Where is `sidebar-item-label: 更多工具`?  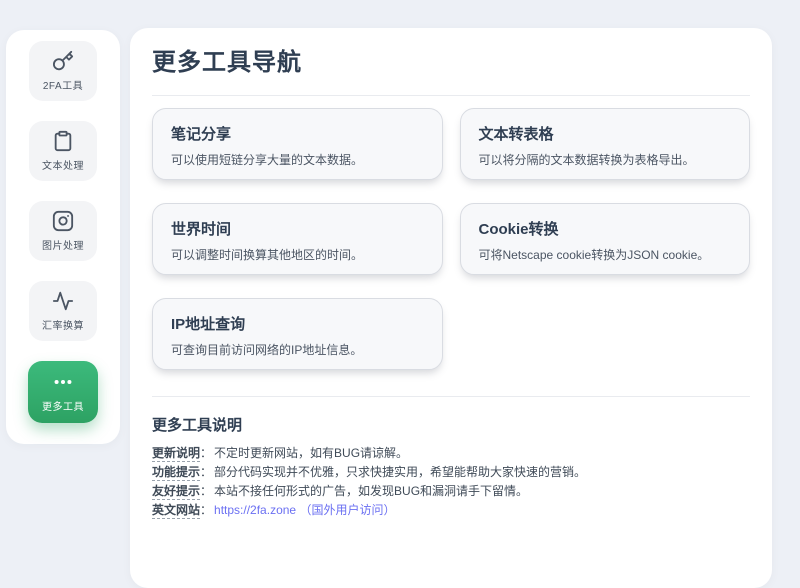 sidebar-item-label: 更多工具 is located at coordinates (63, 407).